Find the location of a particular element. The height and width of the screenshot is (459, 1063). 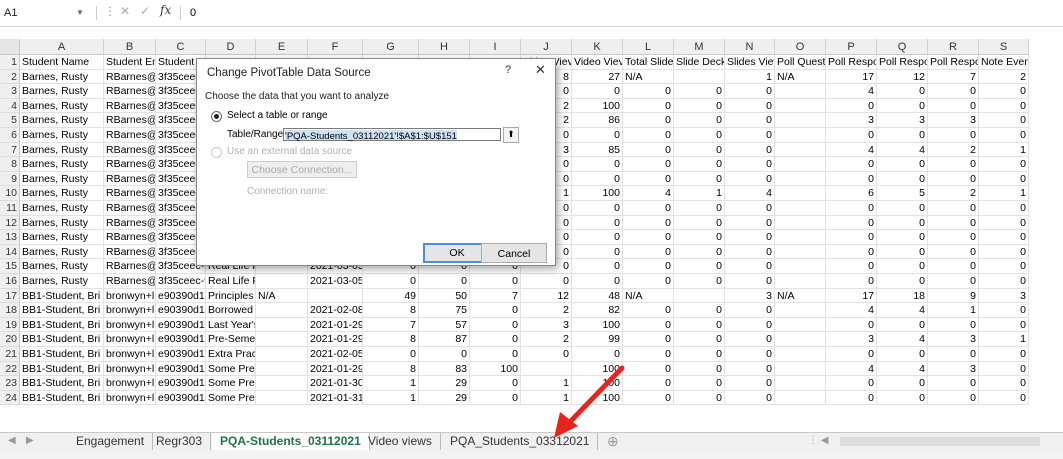

row-header: 24 is located at coordinates (10, 398).